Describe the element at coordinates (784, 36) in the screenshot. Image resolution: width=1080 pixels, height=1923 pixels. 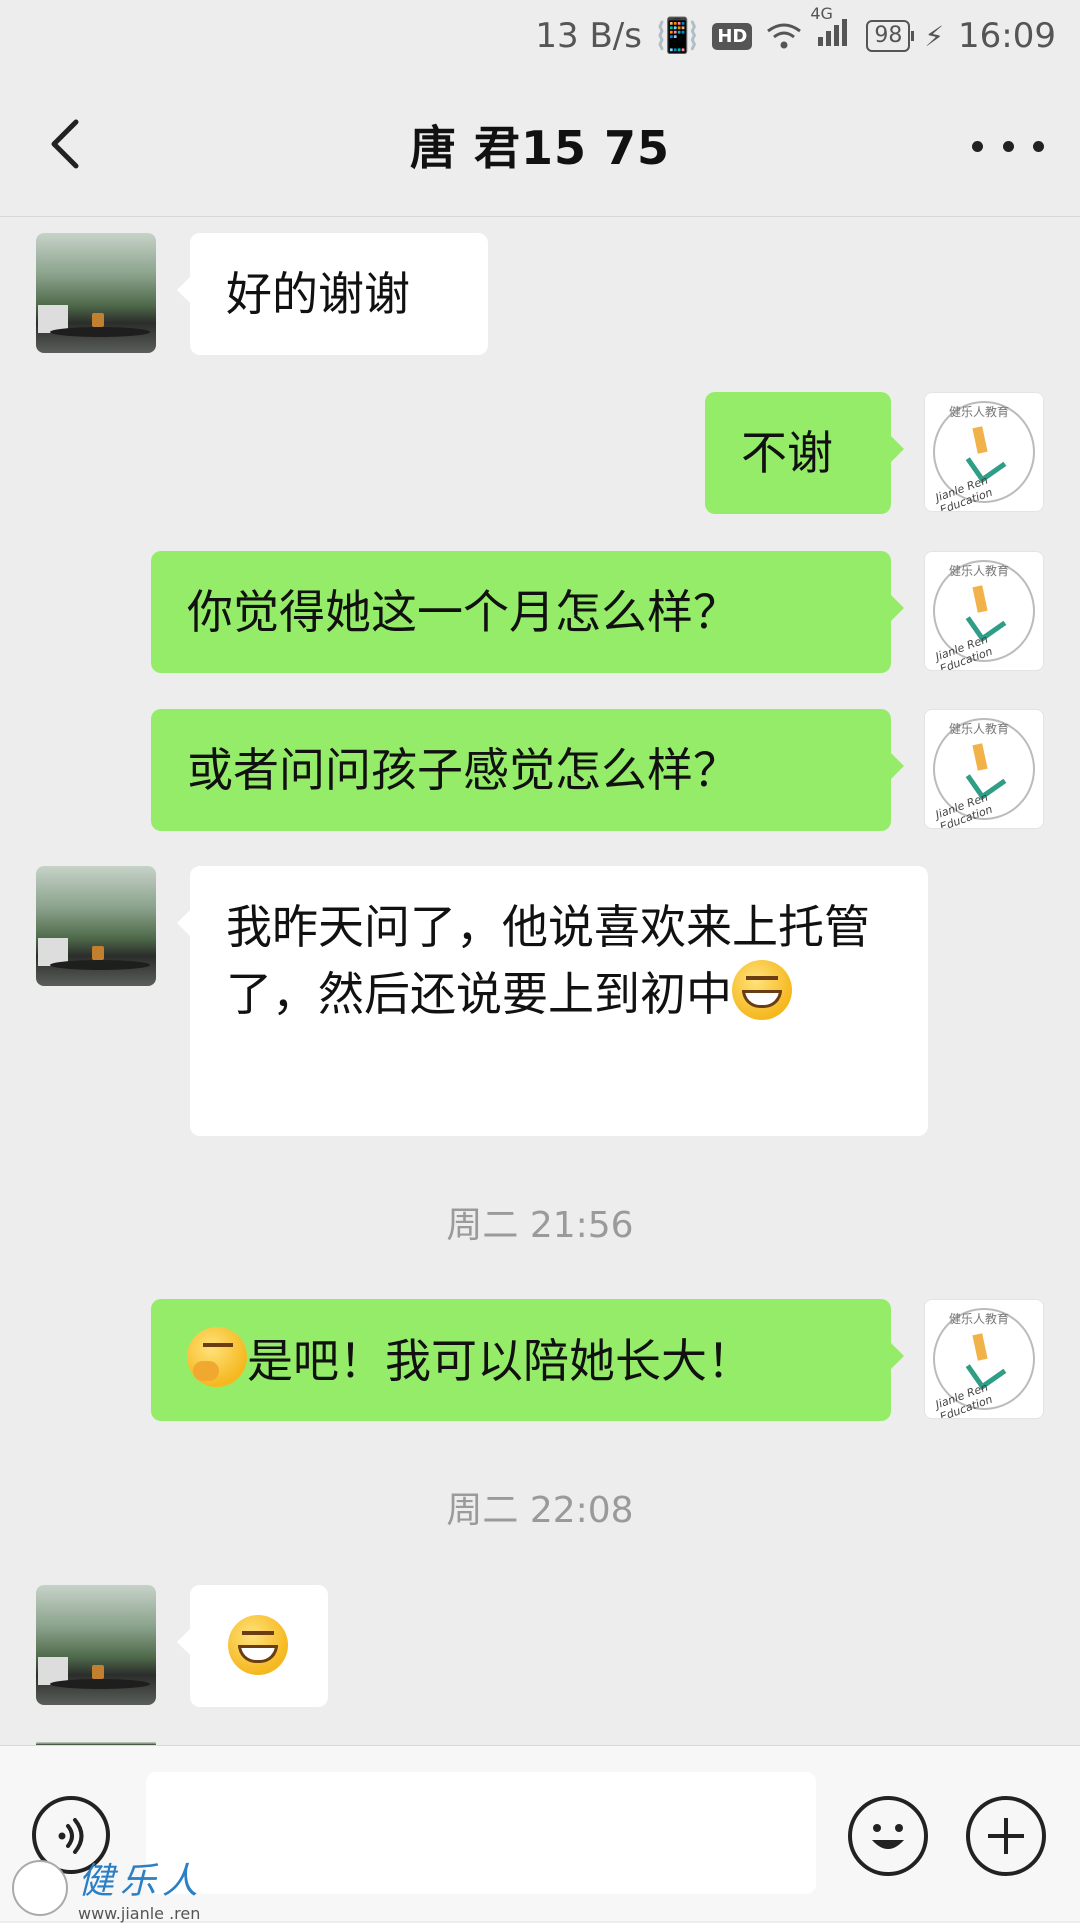
I see `wifi-icon` at that location.